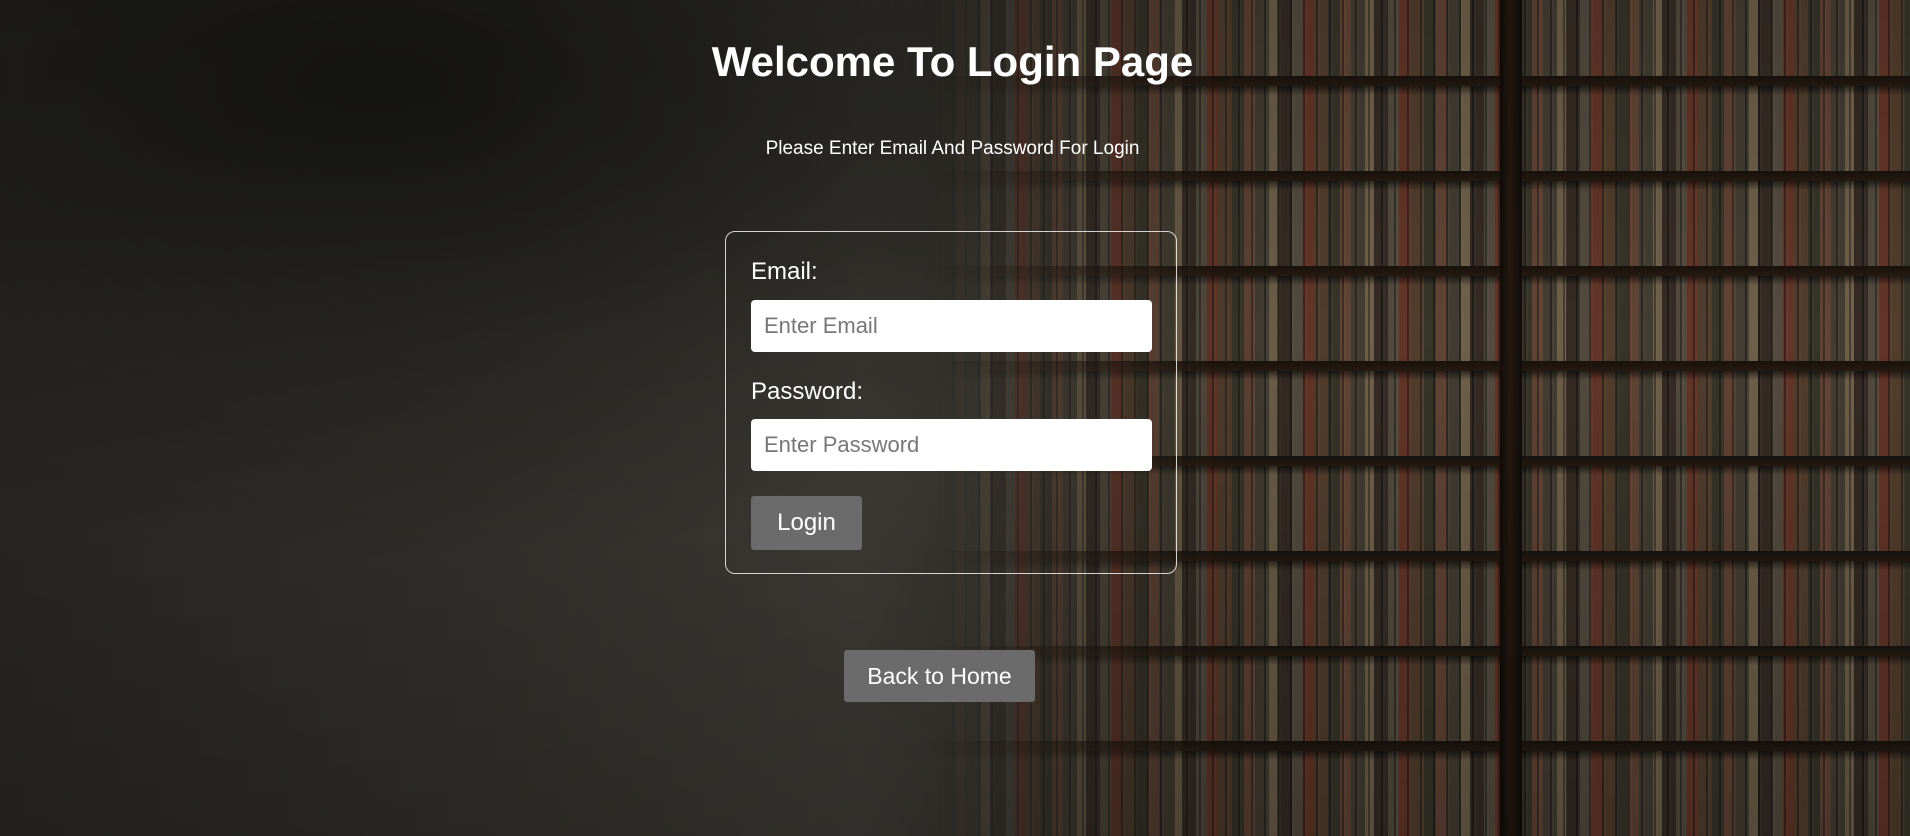 The width and height of the screenshot is (1910, 836). What do you see at coordinates (951, 326) in the screenshot?
I see `email-input` at bounding box center [951, 326].